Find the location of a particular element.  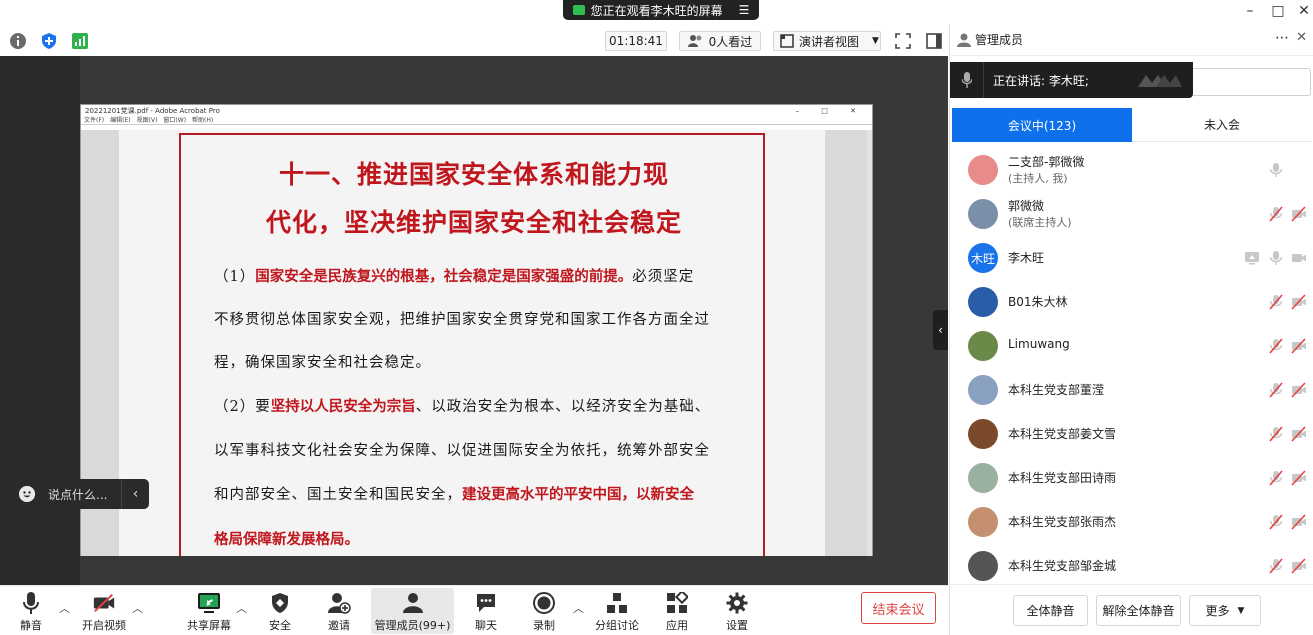

apps-button: 应用 is located at coordinates (677, 611).